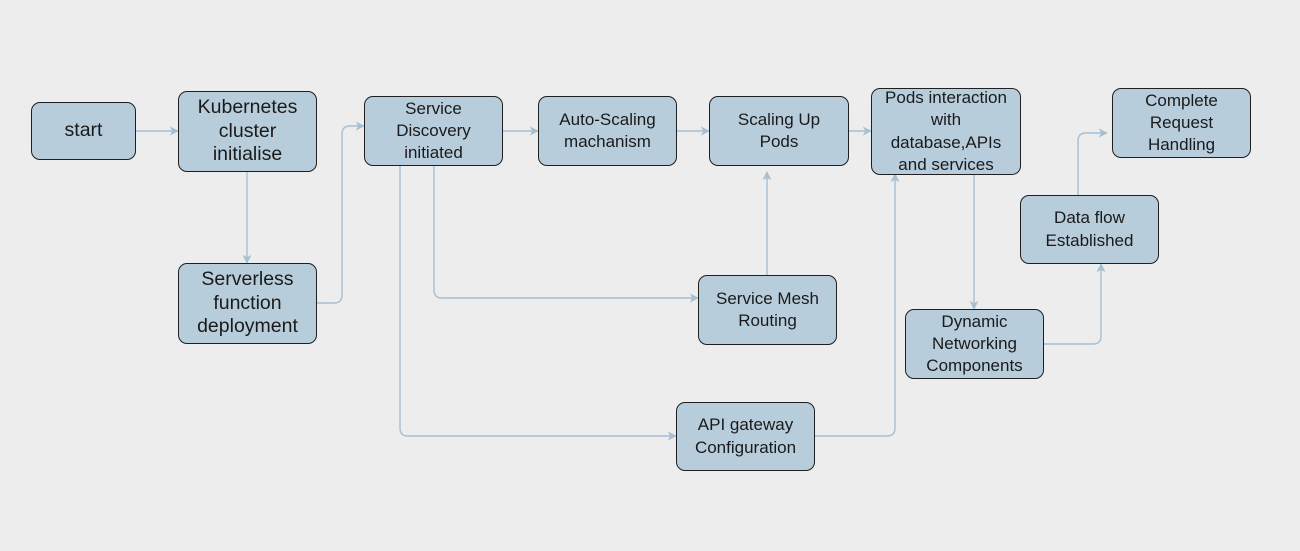  I want to click on node-dynamic-networking-components-label: Dynamic Networking Components, so click(974, 343).